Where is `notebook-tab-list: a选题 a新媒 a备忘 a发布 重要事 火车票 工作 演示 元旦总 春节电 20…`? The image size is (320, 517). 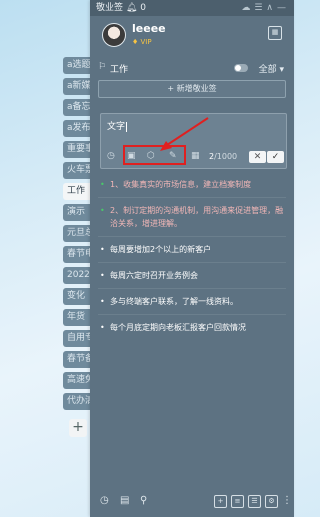
notebook-tab-list: a选题 a新媒 a备忘 a发布 重要事 火车票 工作 演示 元旦总 春节电 20… is located at coordinates (78, 235).